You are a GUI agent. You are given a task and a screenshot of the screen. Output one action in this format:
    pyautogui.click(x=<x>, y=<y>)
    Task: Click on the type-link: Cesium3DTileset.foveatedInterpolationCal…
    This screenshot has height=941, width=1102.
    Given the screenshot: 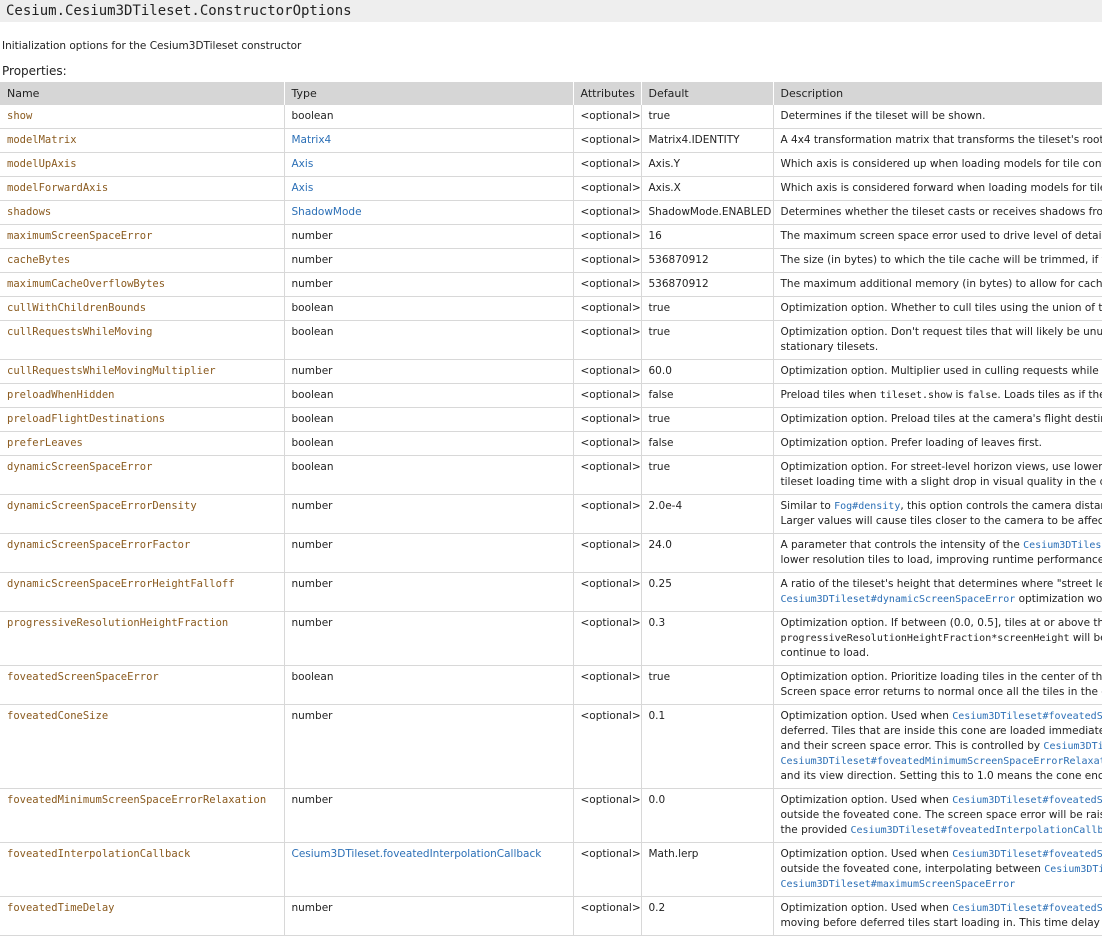 What is the action you would take?
    pyautogui.click(x=417, y=854)
    